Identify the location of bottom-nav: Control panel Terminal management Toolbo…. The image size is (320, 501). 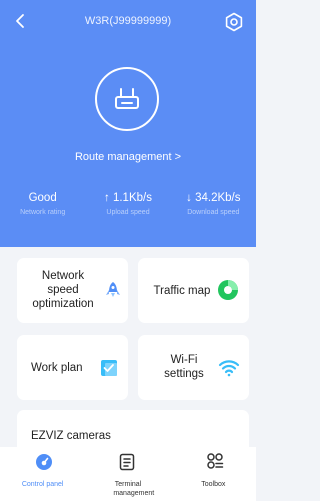
(128, 474).